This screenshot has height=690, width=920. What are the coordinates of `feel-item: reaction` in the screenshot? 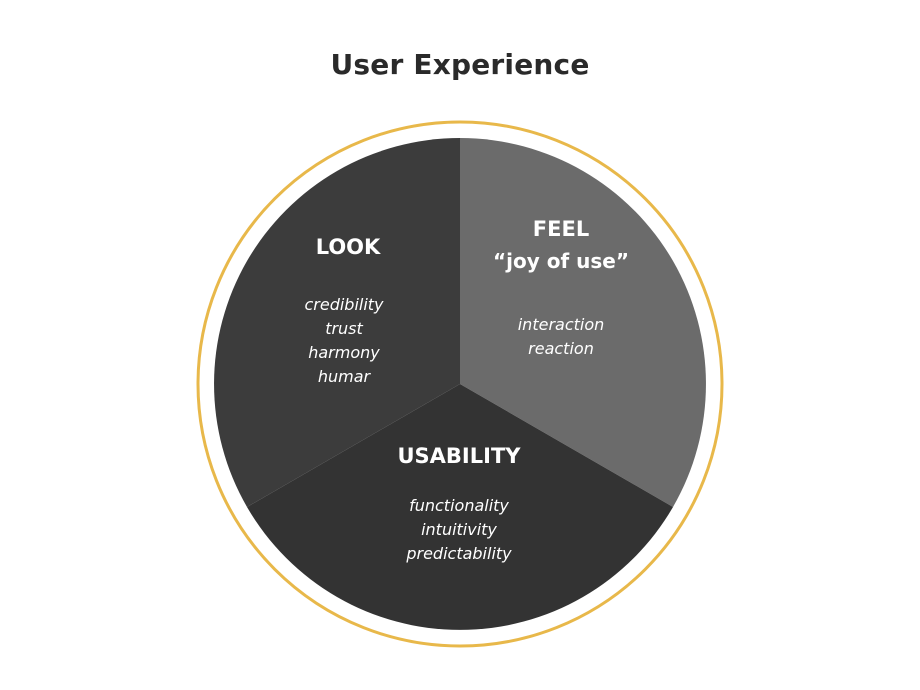 It's located at (561, 348).